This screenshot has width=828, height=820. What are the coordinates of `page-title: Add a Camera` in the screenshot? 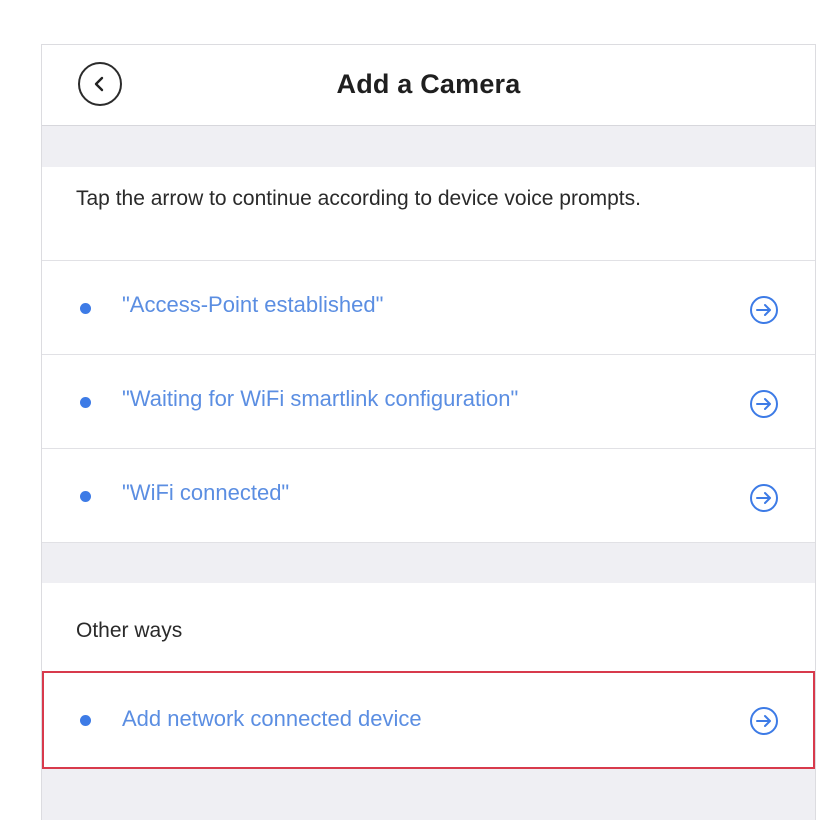 It's located at (428, 84).